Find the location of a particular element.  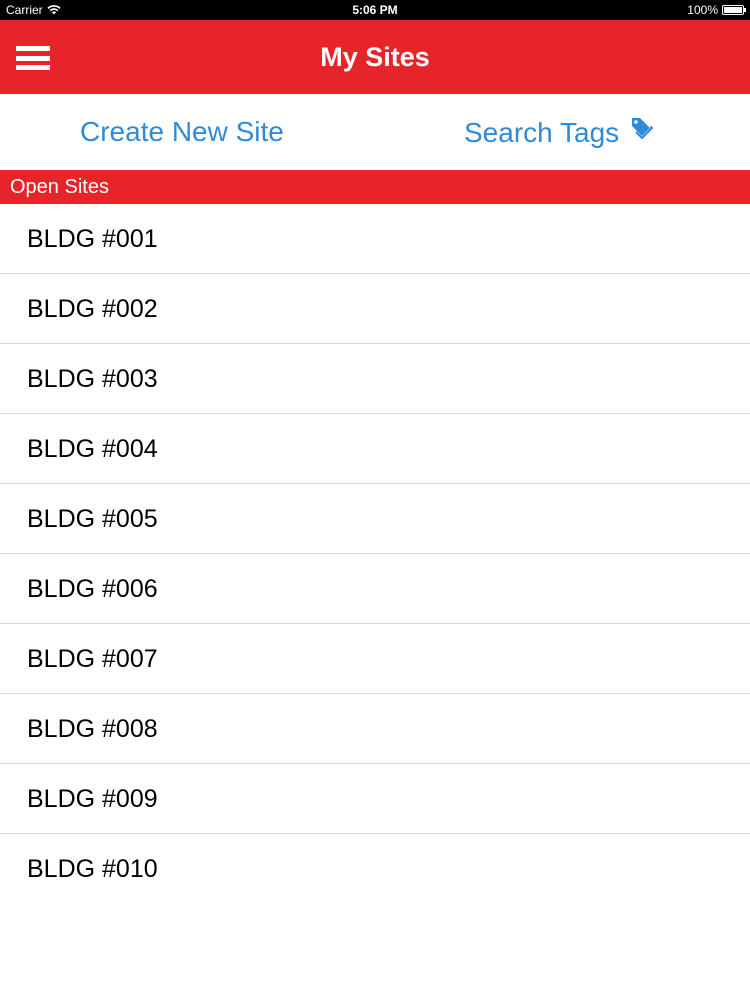

battery-fill is located at coordinates (733, 10).